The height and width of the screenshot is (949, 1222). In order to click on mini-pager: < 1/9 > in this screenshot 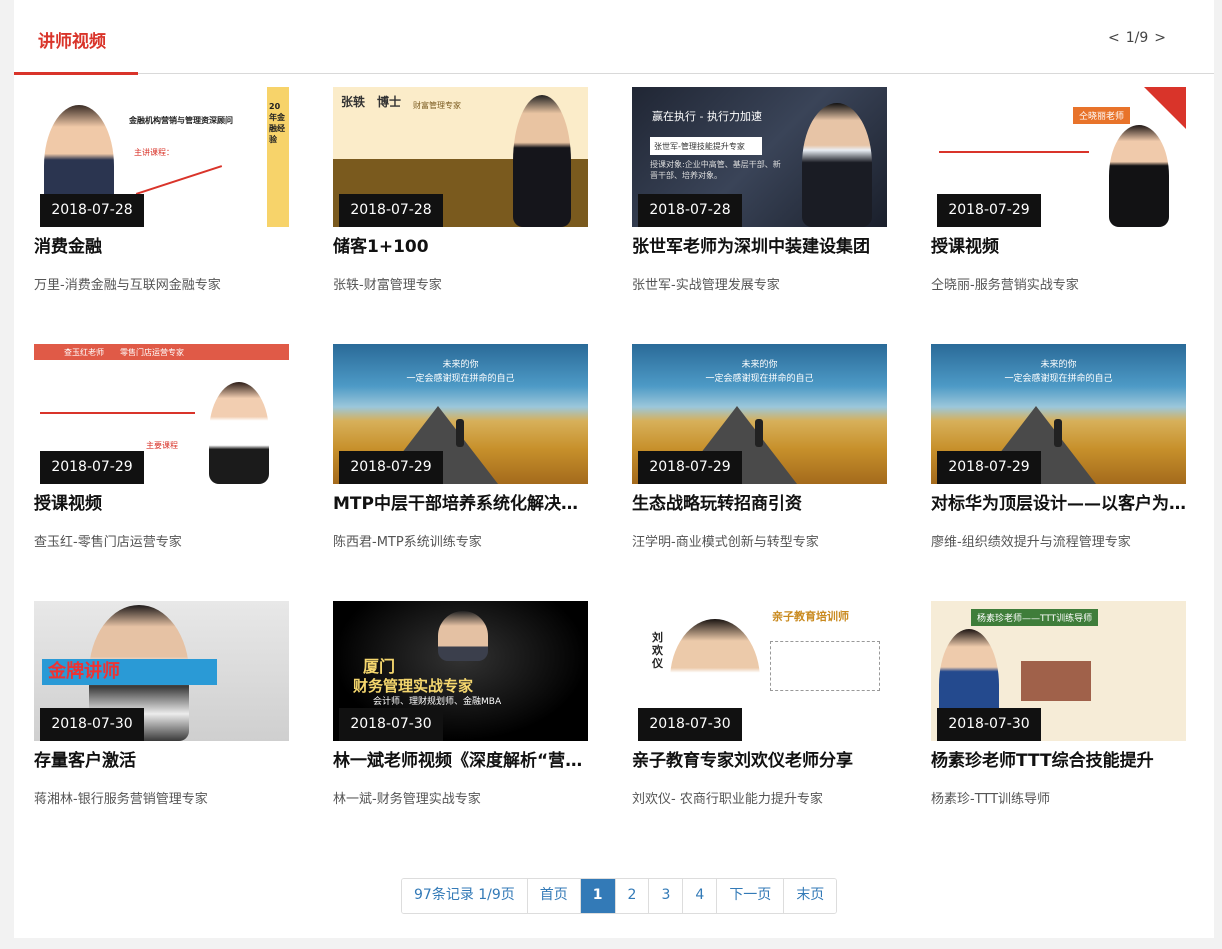, I will do `click(1137, 38)`.